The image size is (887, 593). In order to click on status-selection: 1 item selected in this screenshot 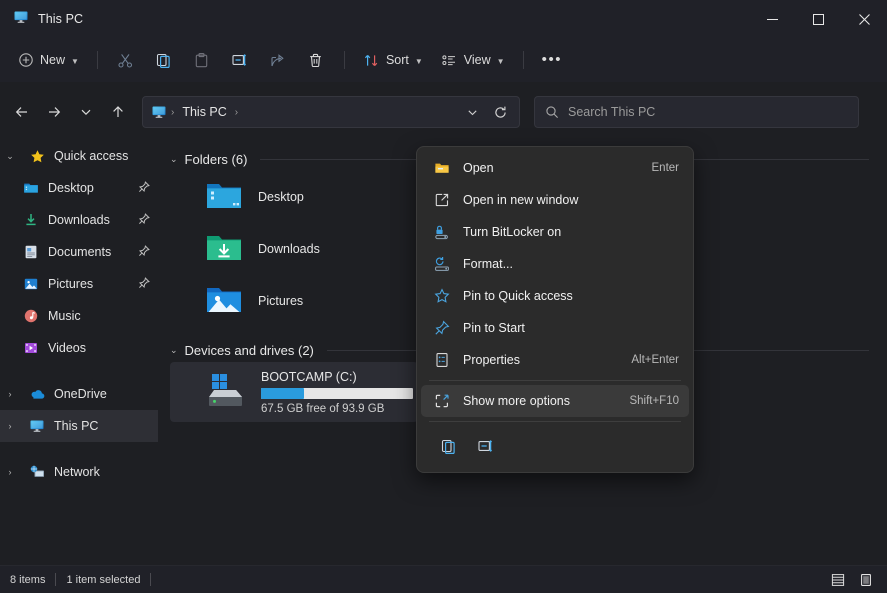, I will do `click(103, 579)`.